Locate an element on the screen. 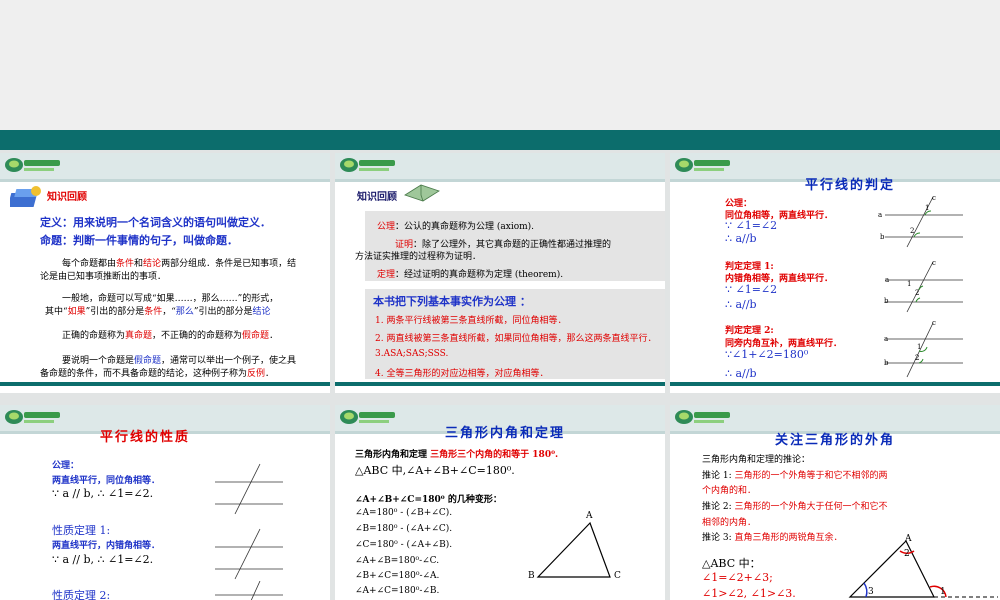 The image size is (1000, 600). label-c-2: c is located at coordinates (934, 263).